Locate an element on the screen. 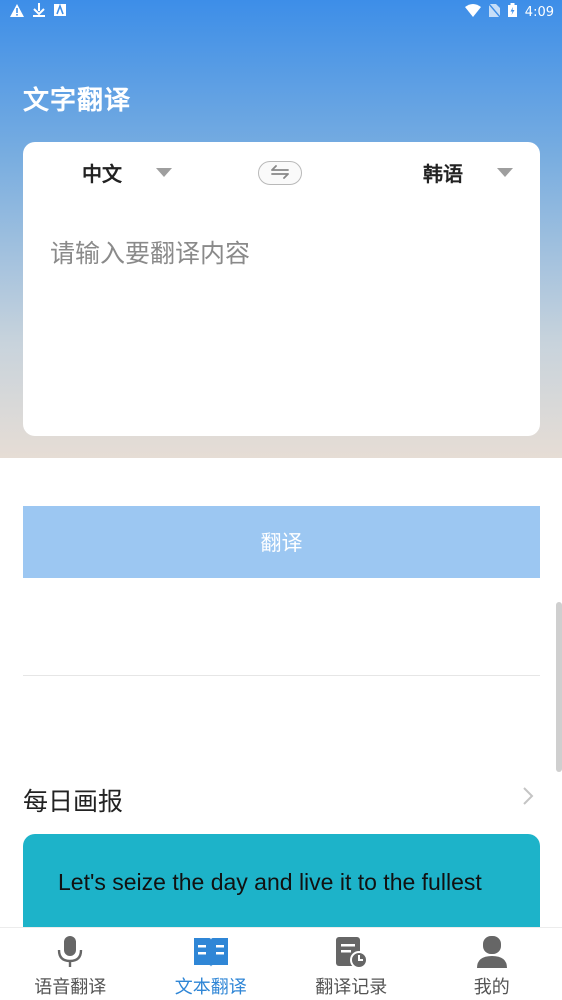  tab-history: 翻译记录 is located at coordinates (351, 964).